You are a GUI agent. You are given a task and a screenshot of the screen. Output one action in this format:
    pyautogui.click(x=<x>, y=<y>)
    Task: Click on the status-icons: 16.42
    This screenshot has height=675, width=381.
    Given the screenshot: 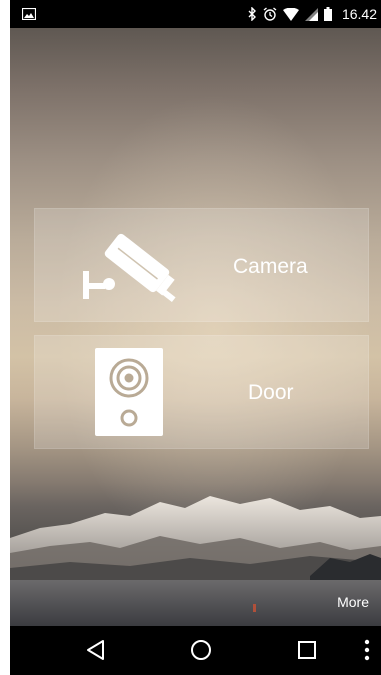 What is the action you would take?
    pyautogui.click(x=312, y=14)
    